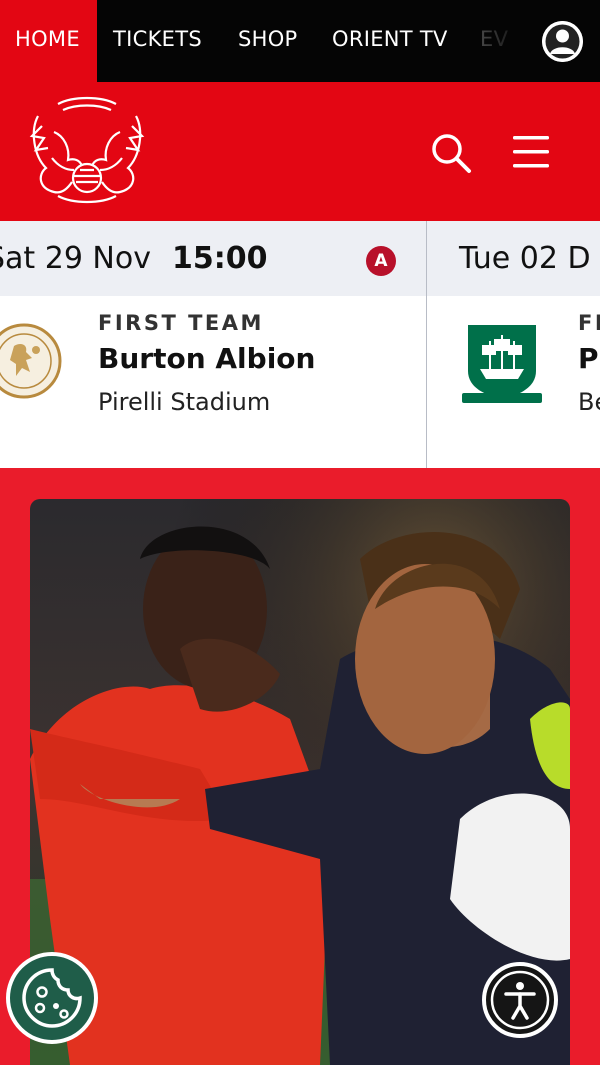  Describe the element at coordinates (525, 258) in the screenshot. I see `fixture-date: Tue 02 D` at that location.